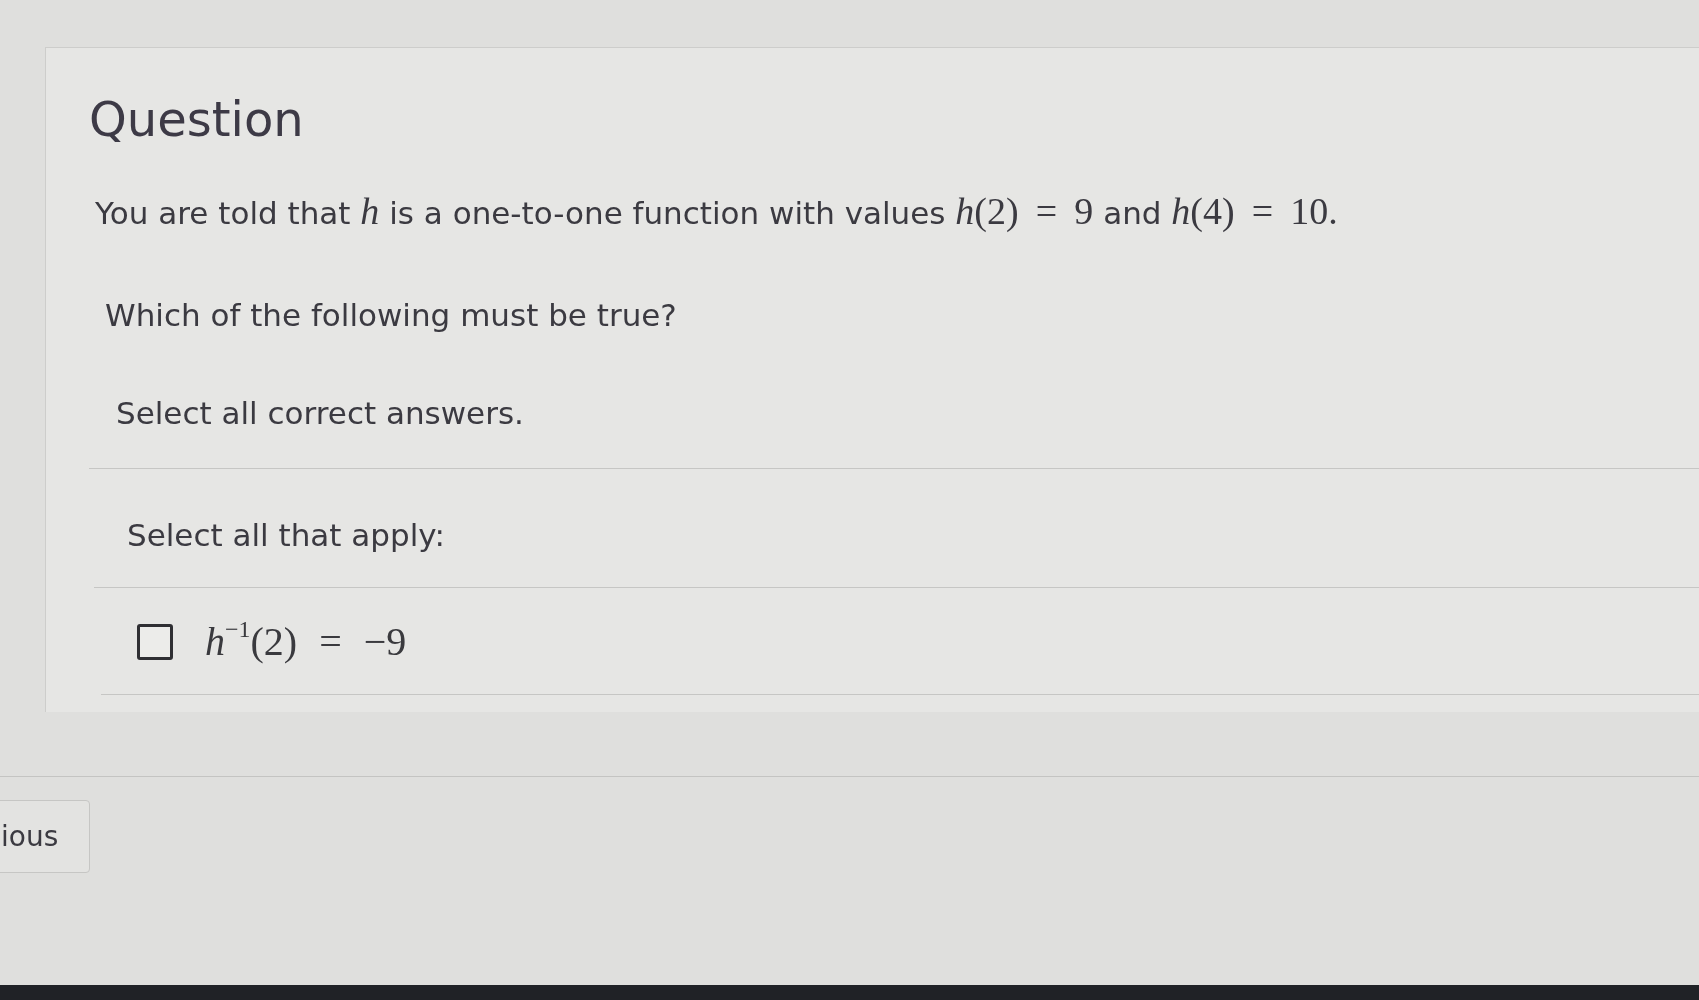  I want to click on question-title: Question, so click(196, 119).